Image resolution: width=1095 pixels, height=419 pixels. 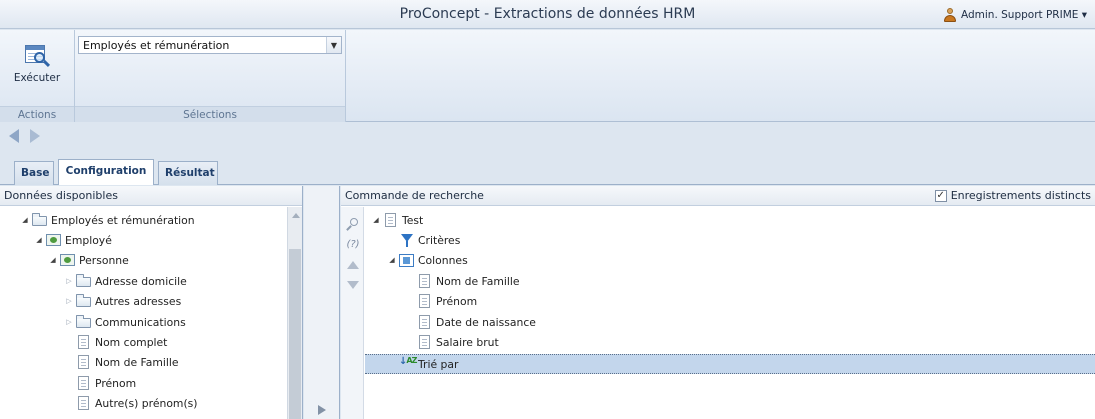 I want to click on tree-item: ▷ Communications, so click(x=125, y=322).